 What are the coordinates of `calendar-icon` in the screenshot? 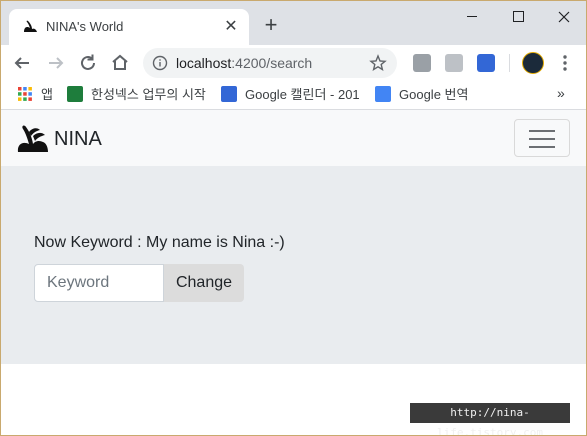 It's located at (229, 94).